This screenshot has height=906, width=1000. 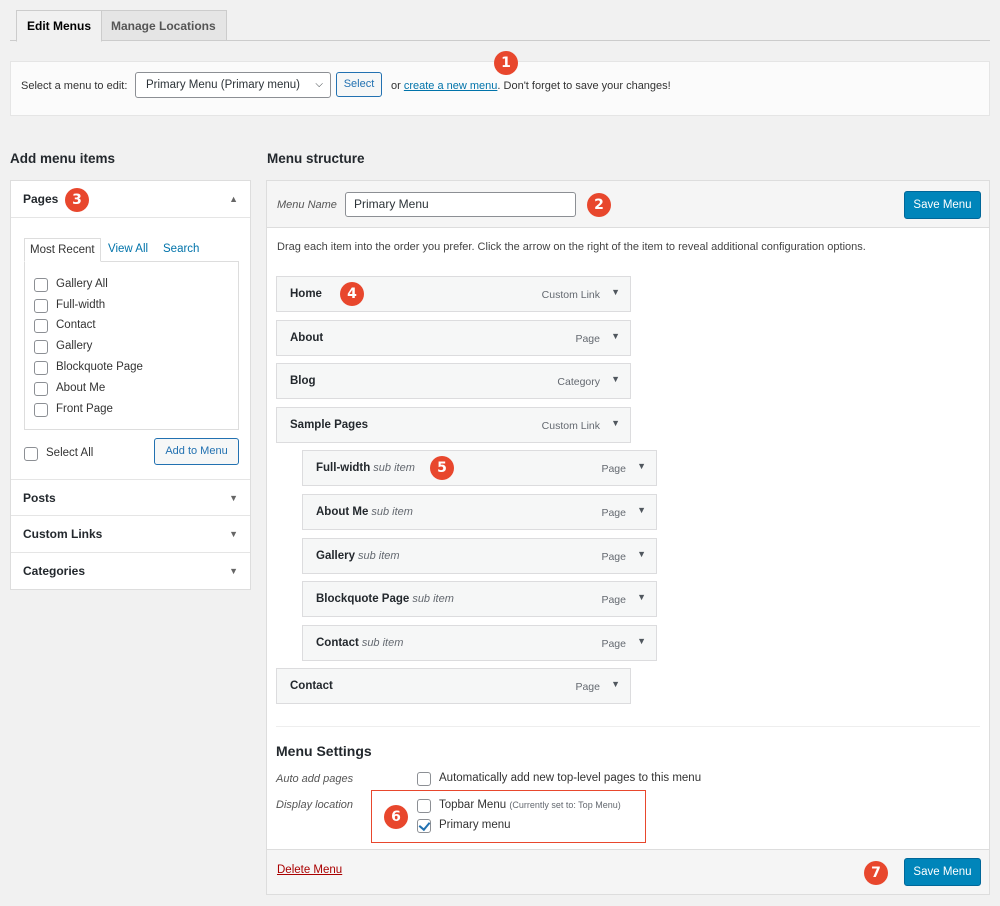 I want to click on list-item-label: Contact, so click(x=76, y=325).